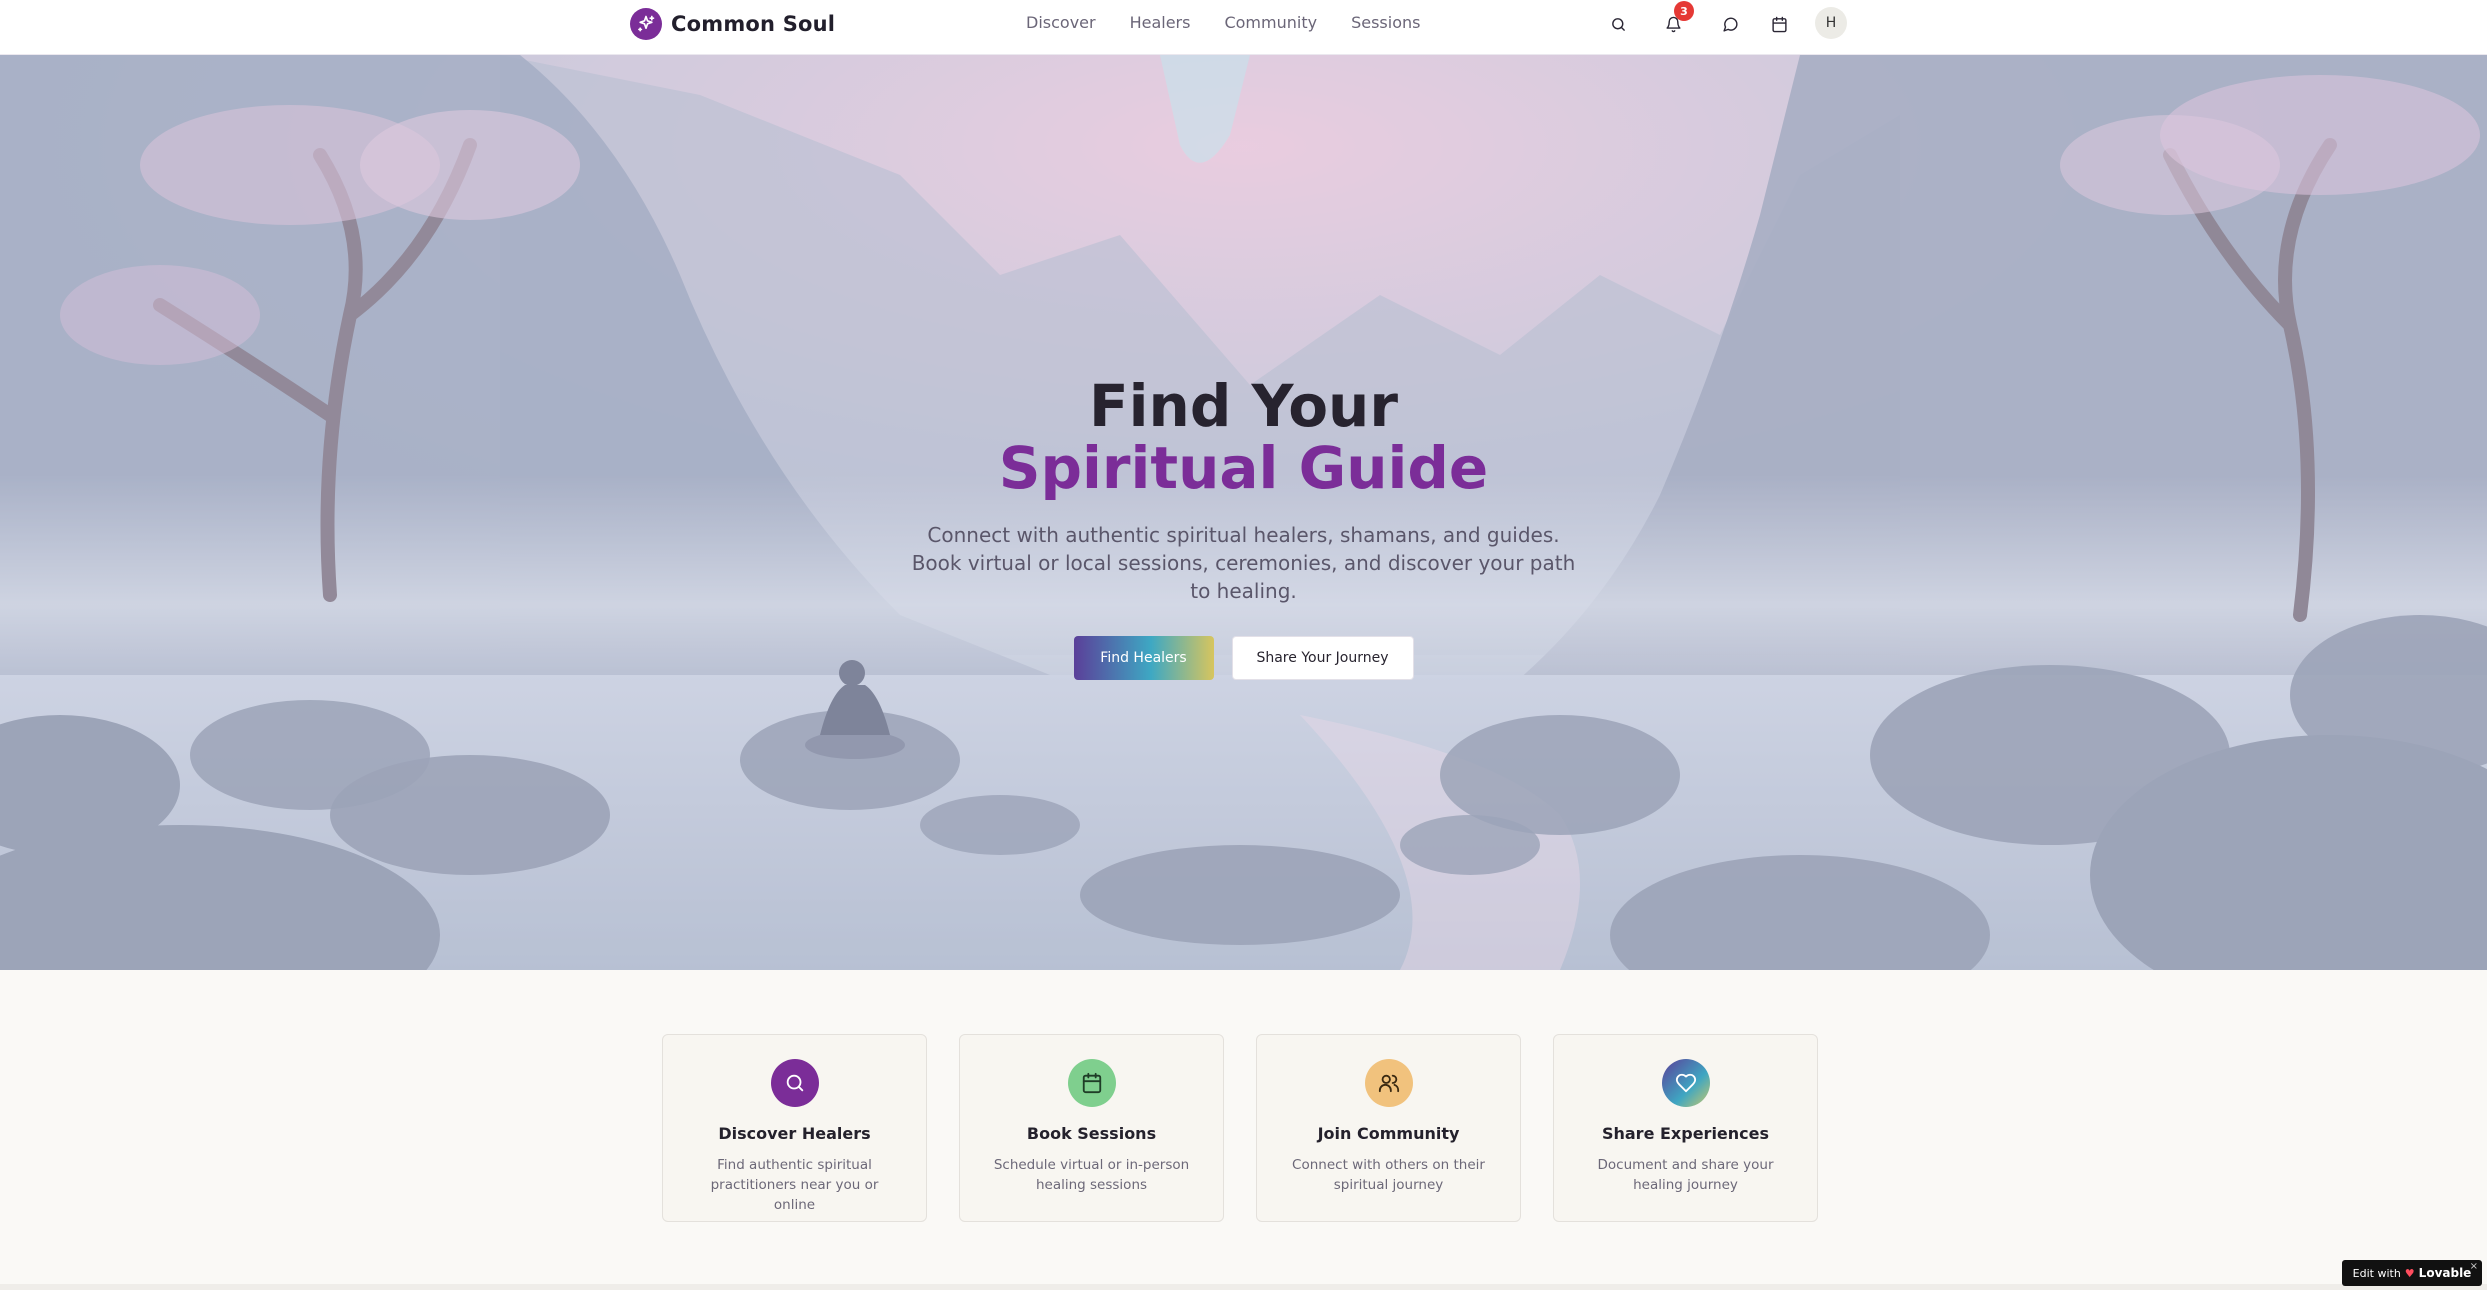 The image size is (2487, 1290). I want to click on user-avatar: H, so click(1831, 23).